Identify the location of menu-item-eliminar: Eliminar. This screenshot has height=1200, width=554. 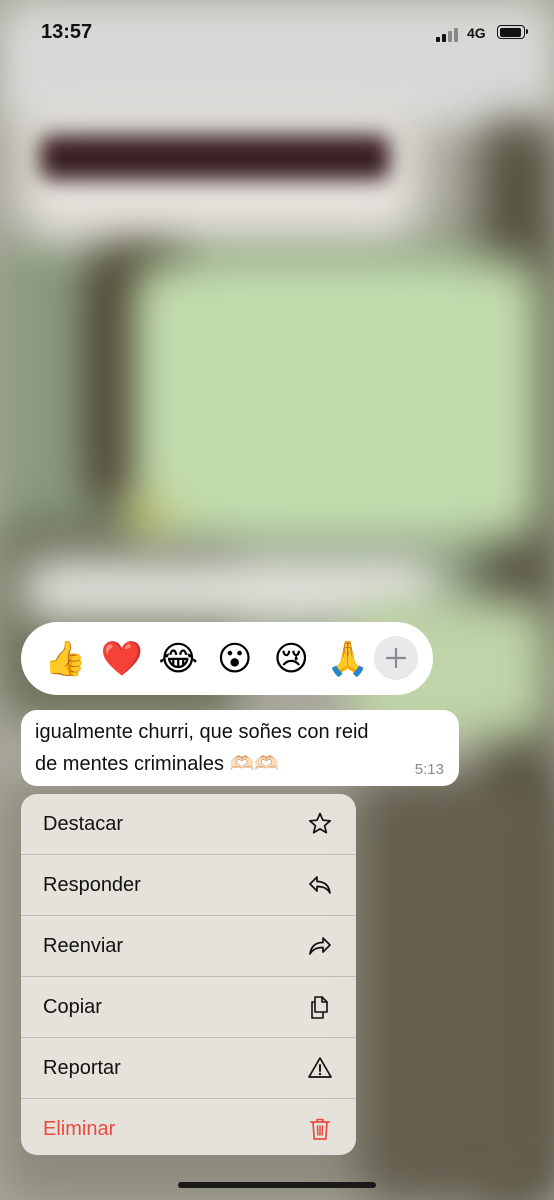
(188, 1127).